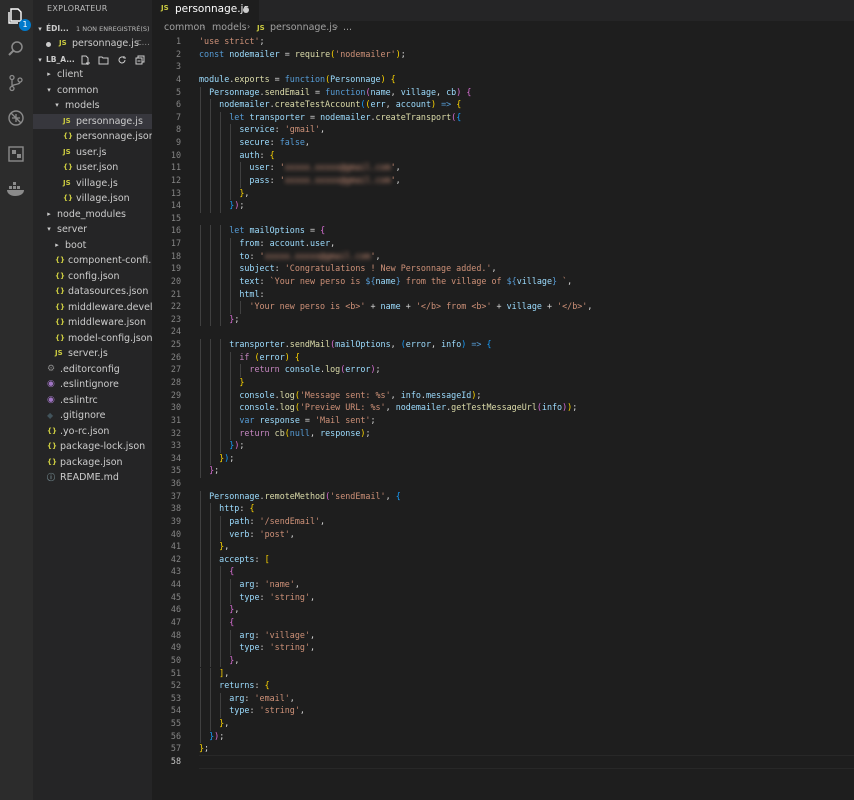 This screenshot has width=854, height=800. I want to click on tree-item-personnage-json: {} personnage.json, so click(92, 137).